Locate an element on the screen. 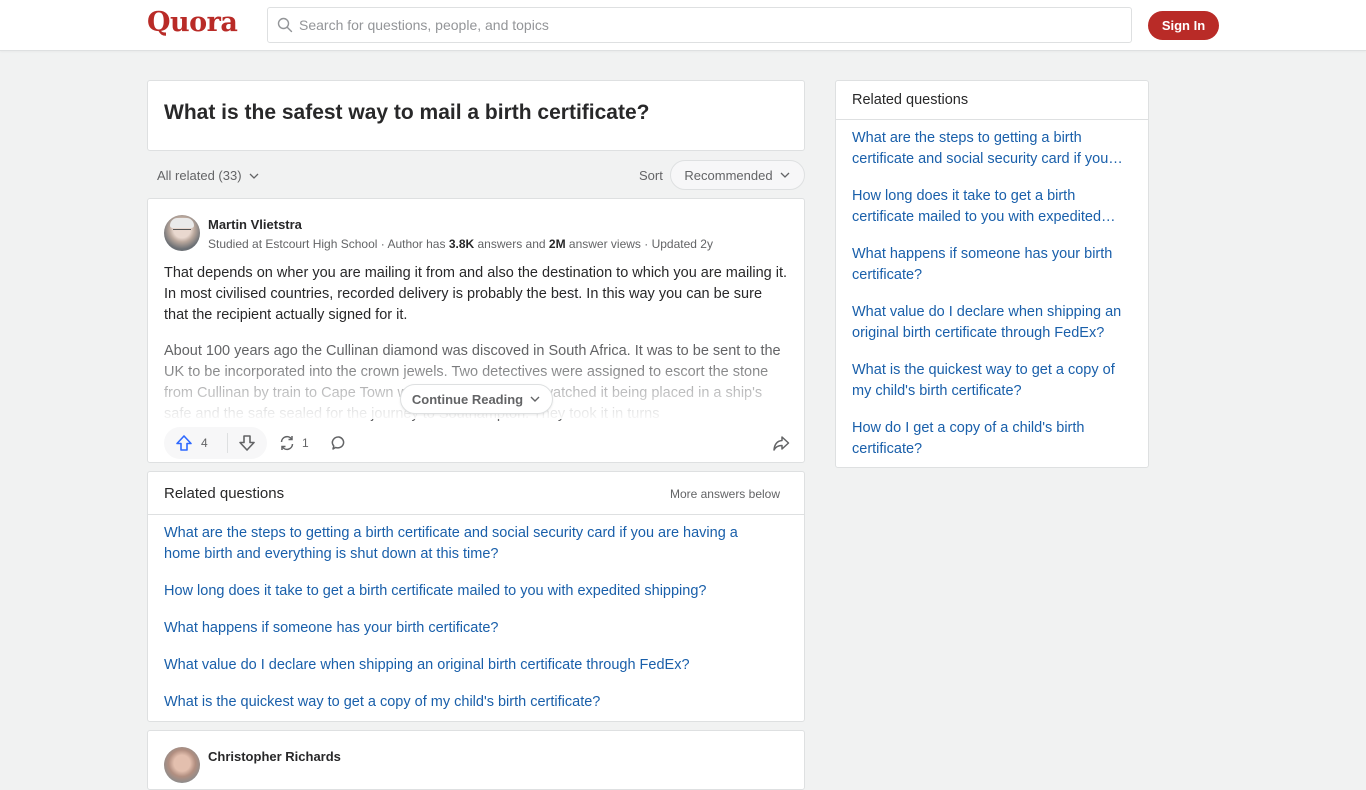  quora-logo: Quora is located at coordinates (192, 22).